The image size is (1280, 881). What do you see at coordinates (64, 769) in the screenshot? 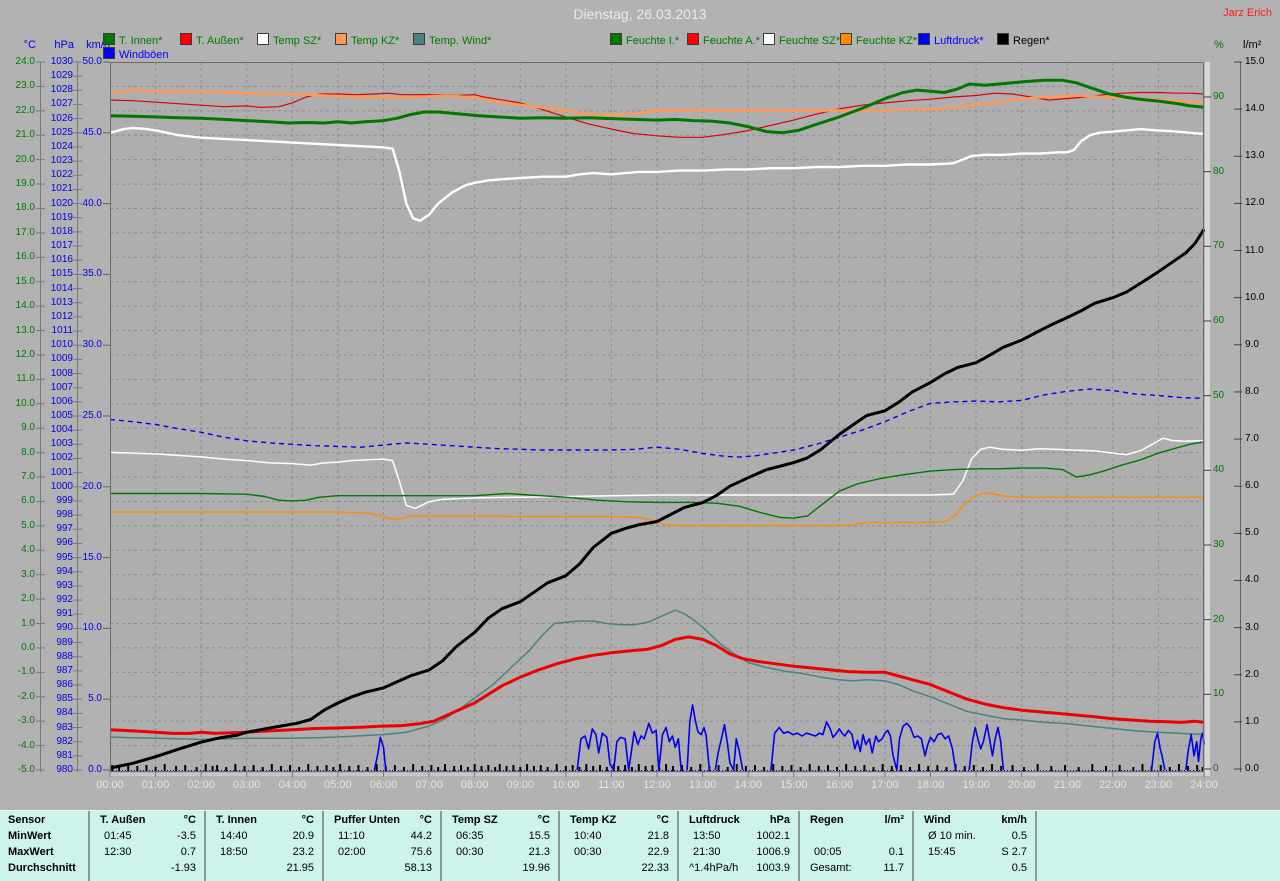
I see `hpa-tick-label: 980` at bounding box center [64, 769].